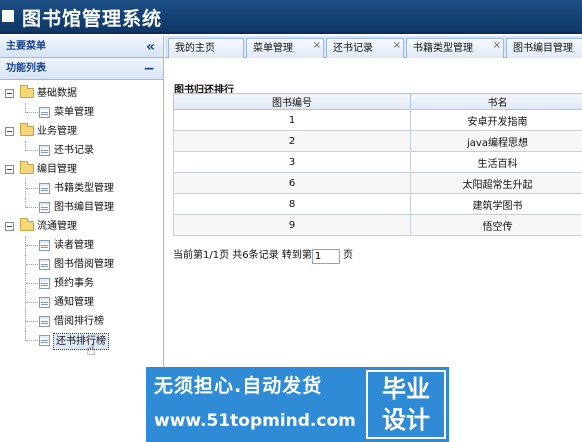 The width and height of the screenshot is (582, 442). I want to click on tree-item-book-type: 书籍类型管理, so click(81, 188).